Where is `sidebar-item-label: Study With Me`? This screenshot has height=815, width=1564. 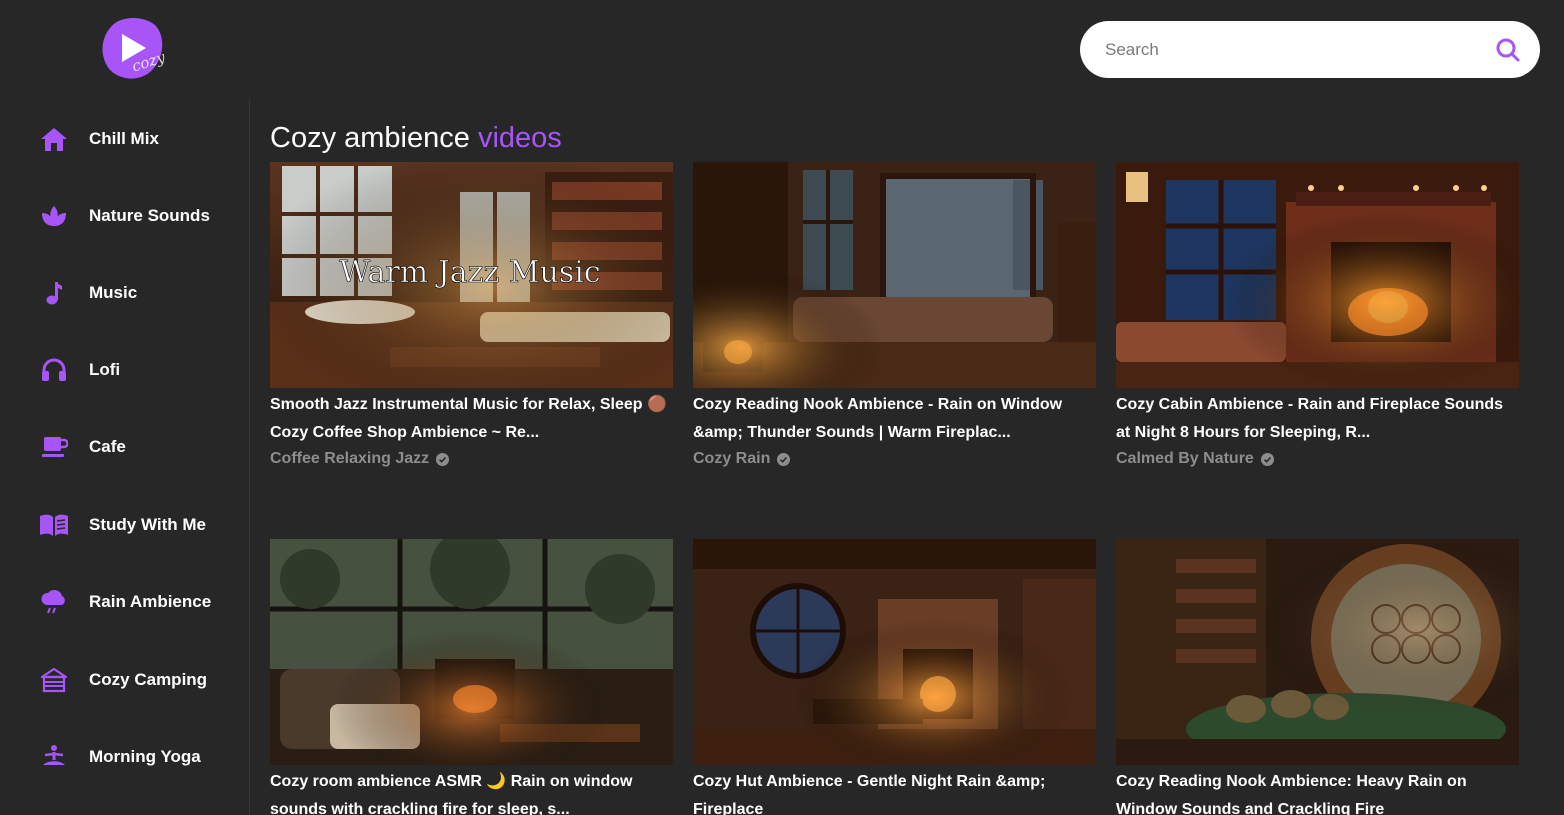 sidebar-item-label: Study With Me is located at coordinates (147, 524).